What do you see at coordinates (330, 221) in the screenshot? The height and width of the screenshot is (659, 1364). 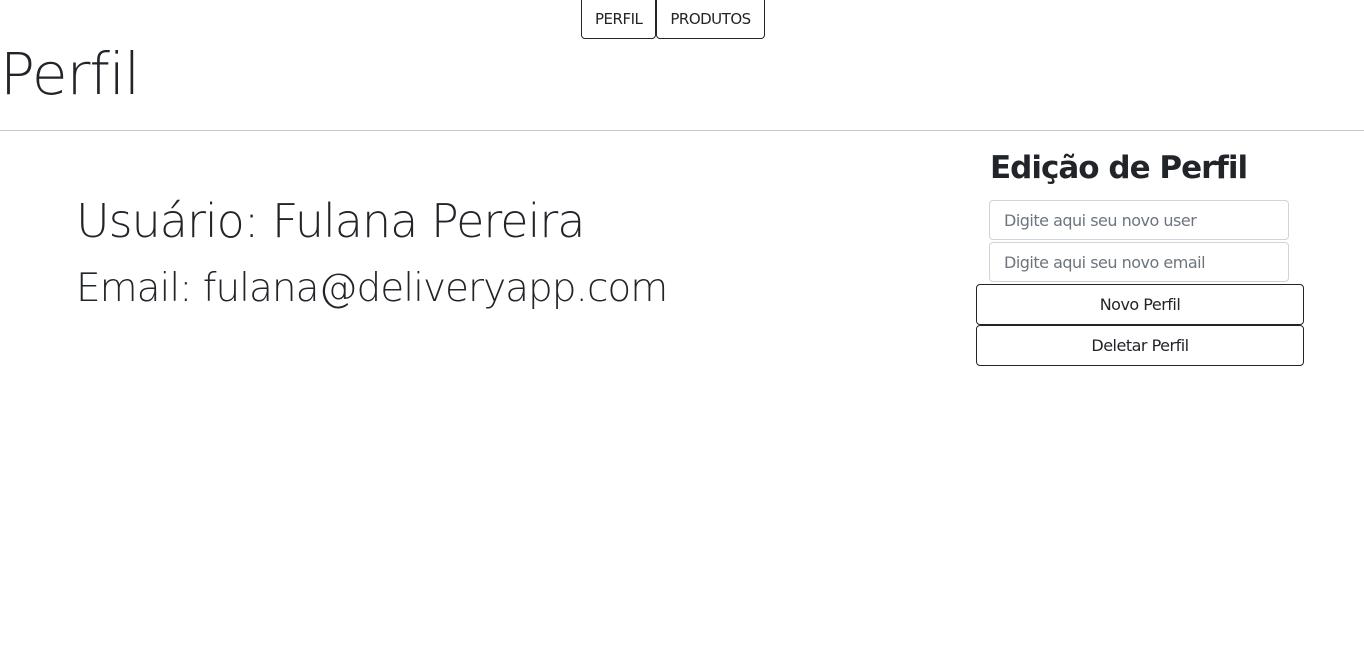 I see `user-name: Usuário: Fulana Pereira` at bounding box center [330, 221].